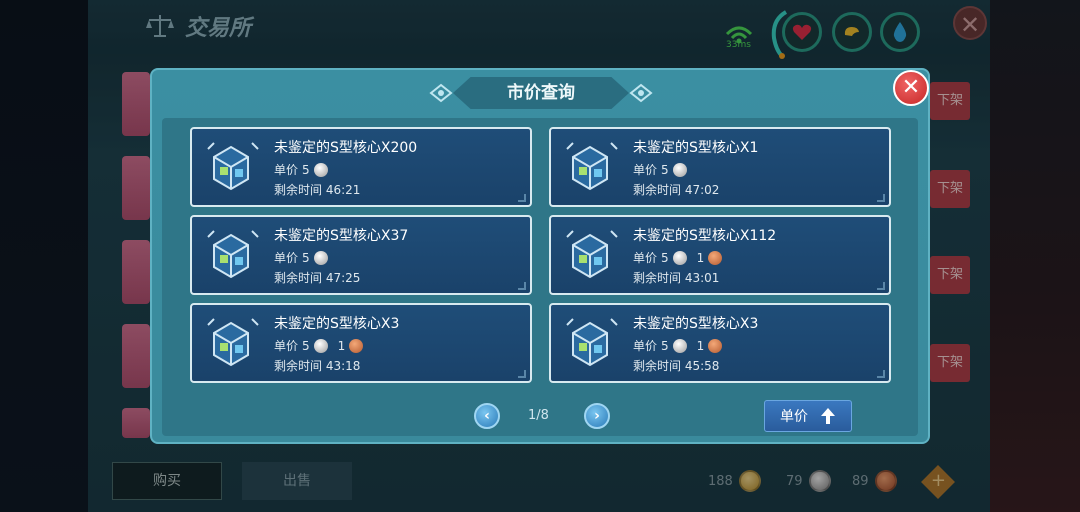 The image size is (1080, 512). I want to click on sort-by-unit-price-button: 单价, so click(808, 416).